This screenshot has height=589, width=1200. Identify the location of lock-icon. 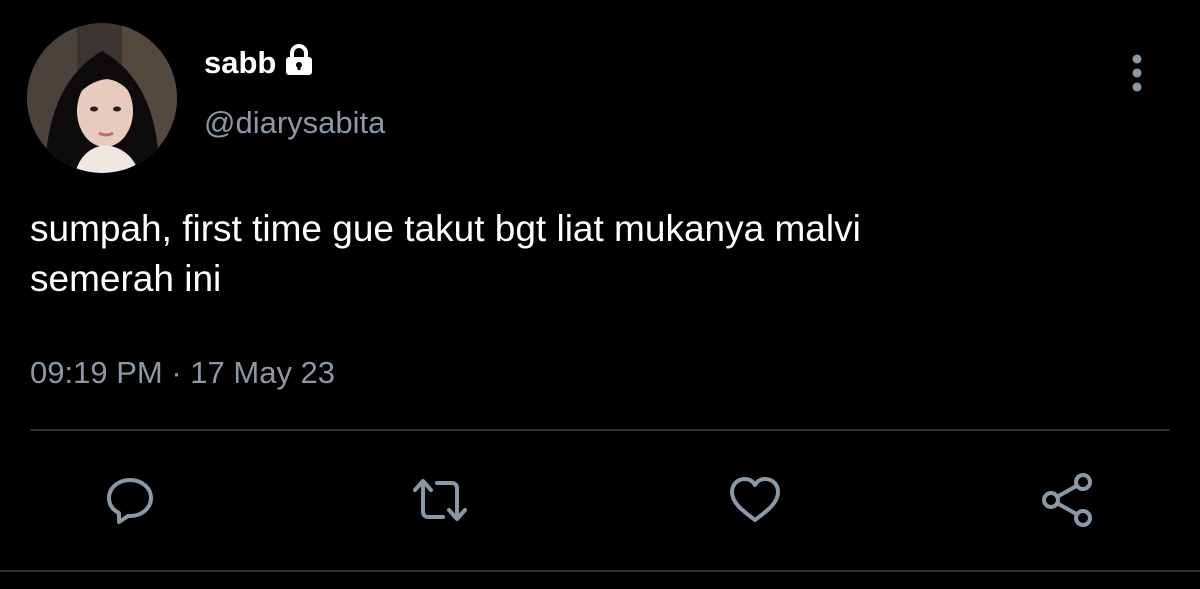
(299, 60).